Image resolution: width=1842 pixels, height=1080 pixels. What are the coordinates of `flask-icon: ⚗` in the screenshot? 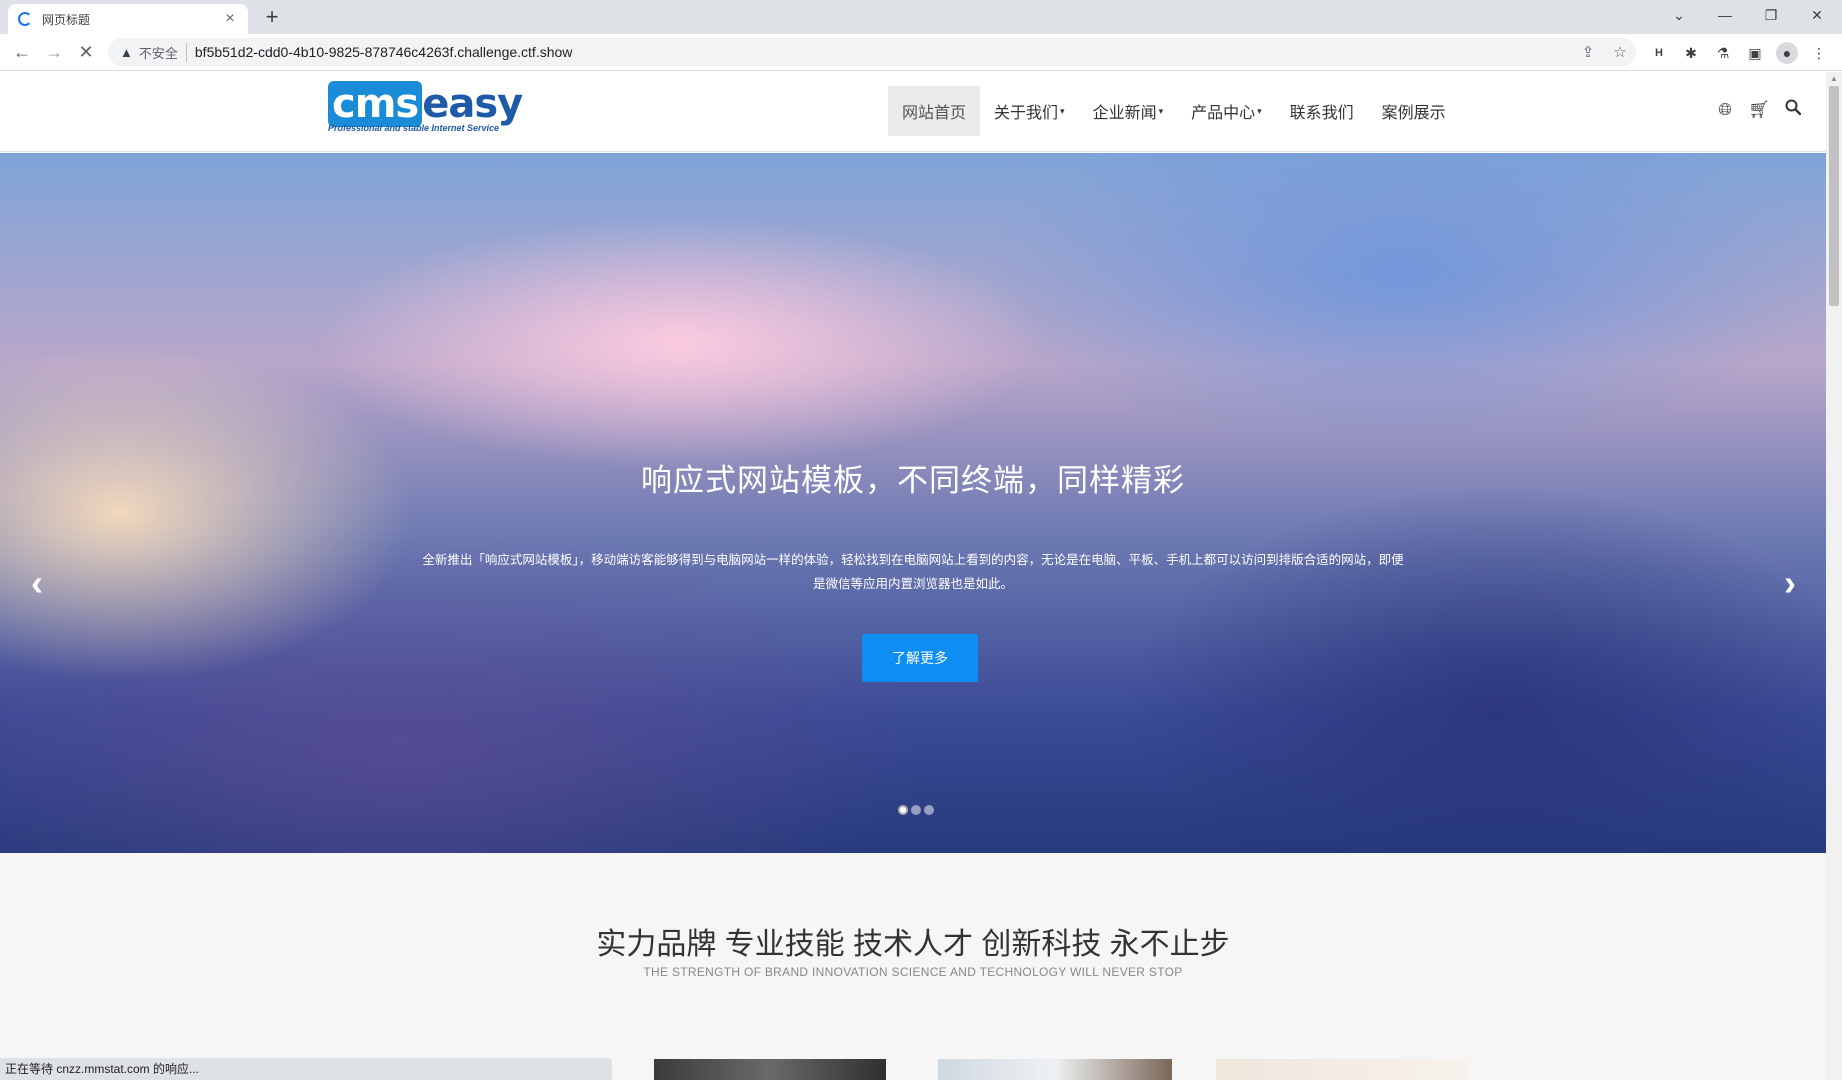 It's located at (1723, 53).